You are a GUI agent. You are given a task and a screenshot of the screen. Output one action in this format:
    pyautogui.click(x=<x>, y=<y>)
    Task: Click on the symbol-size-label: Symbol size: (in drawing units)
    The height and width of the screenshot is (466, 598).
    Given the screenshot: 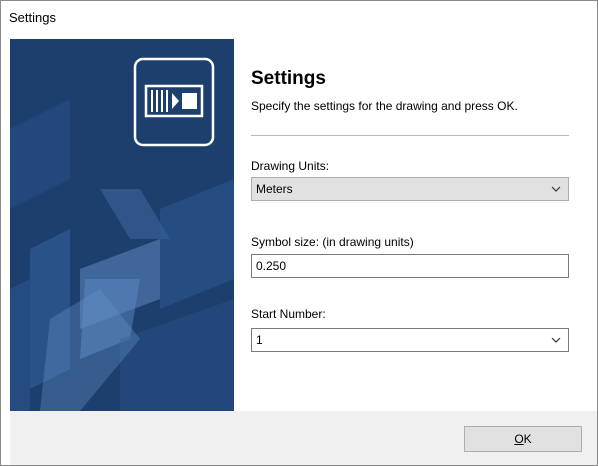 What is the action you would take?
    pyautogui.click(x=332, y=242)
    